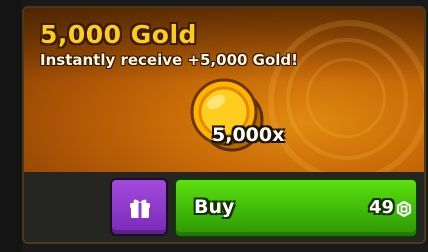 The width and height of the screenshot is (428, 252). Describe the element at coordinates (214, 207) in the screenshot. I see `buy-button-label: Buy` at that location.